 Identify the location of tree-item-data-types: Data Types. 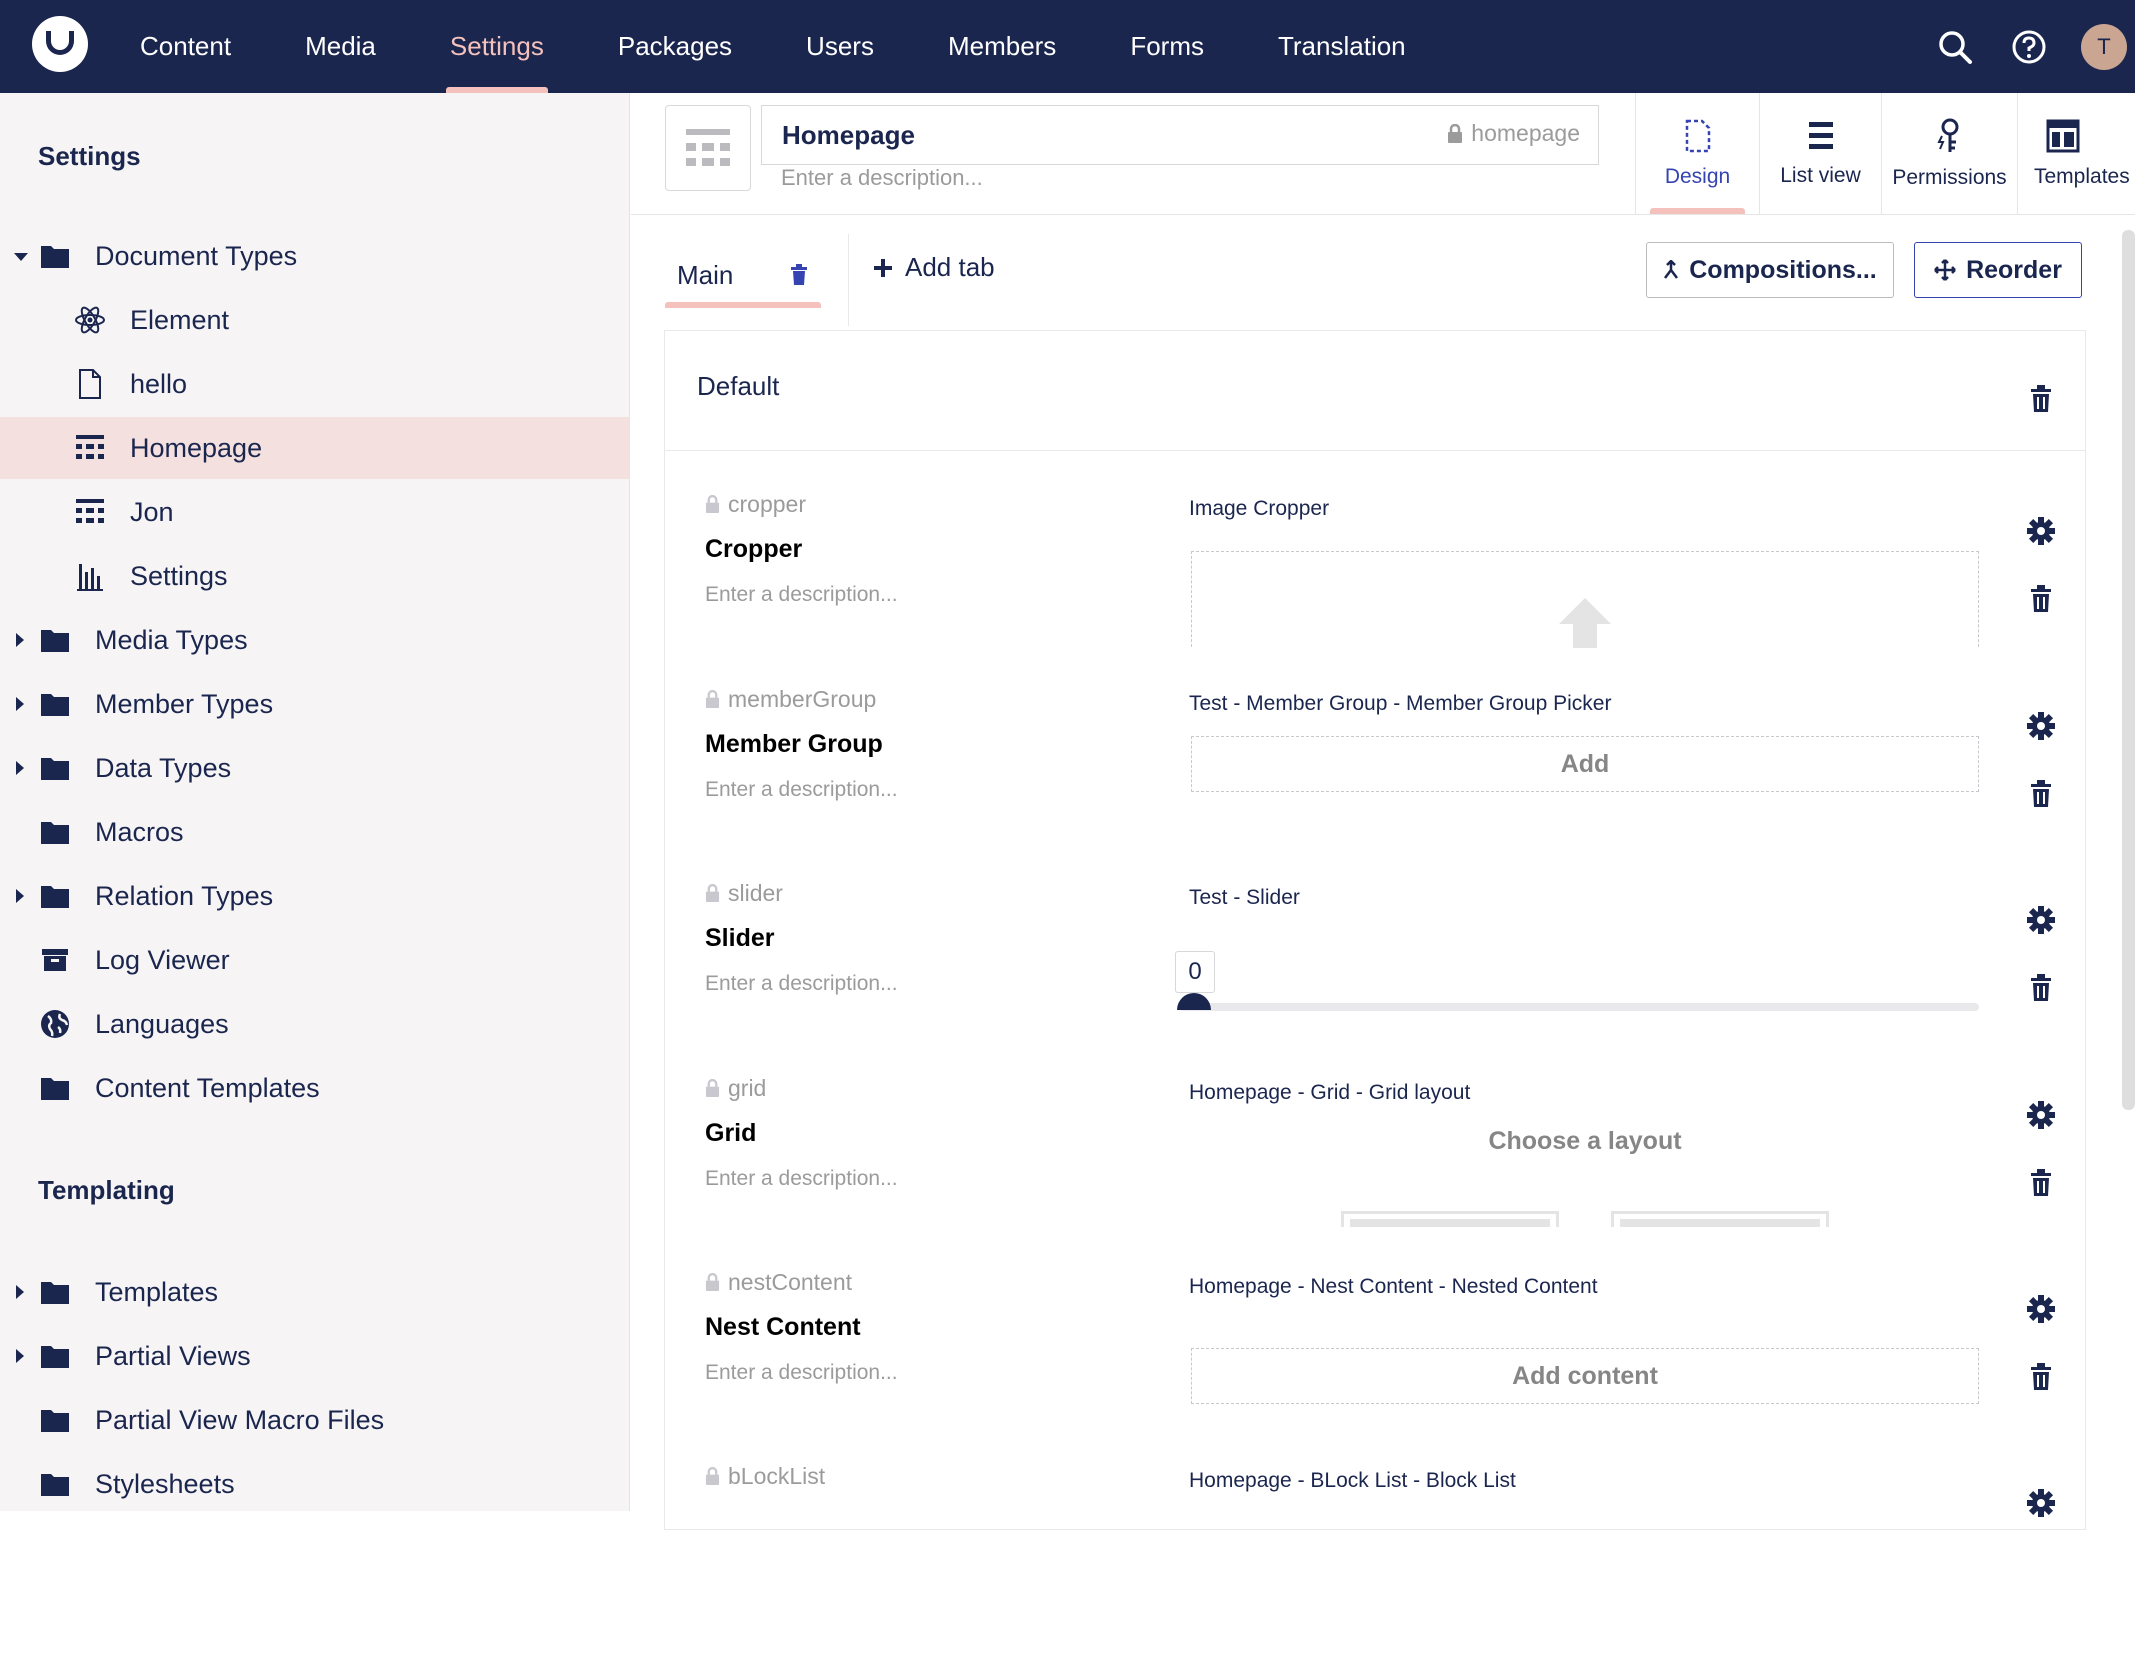
(314, 768).